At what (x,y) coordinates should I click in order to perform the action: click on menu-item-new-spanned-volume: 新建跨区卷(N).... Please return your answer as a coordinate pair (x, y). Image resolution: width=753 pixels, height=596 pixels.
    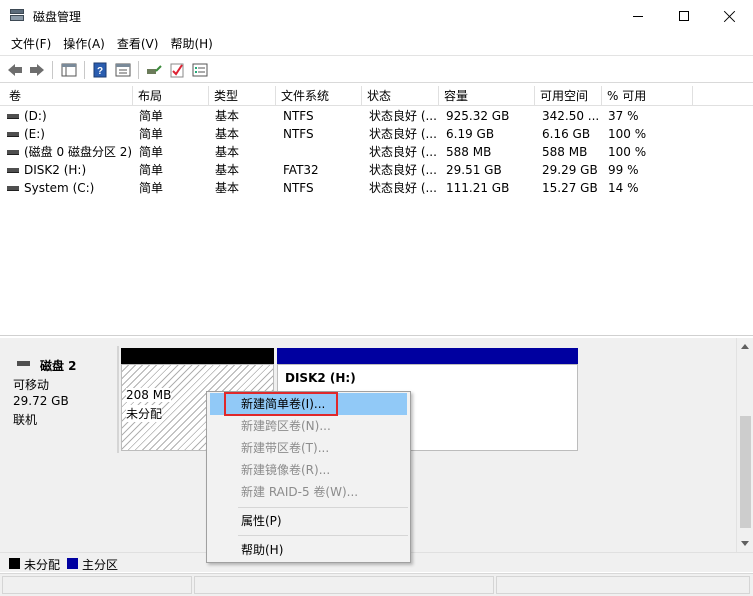
    Looking at the image, I should click on (308, 426).